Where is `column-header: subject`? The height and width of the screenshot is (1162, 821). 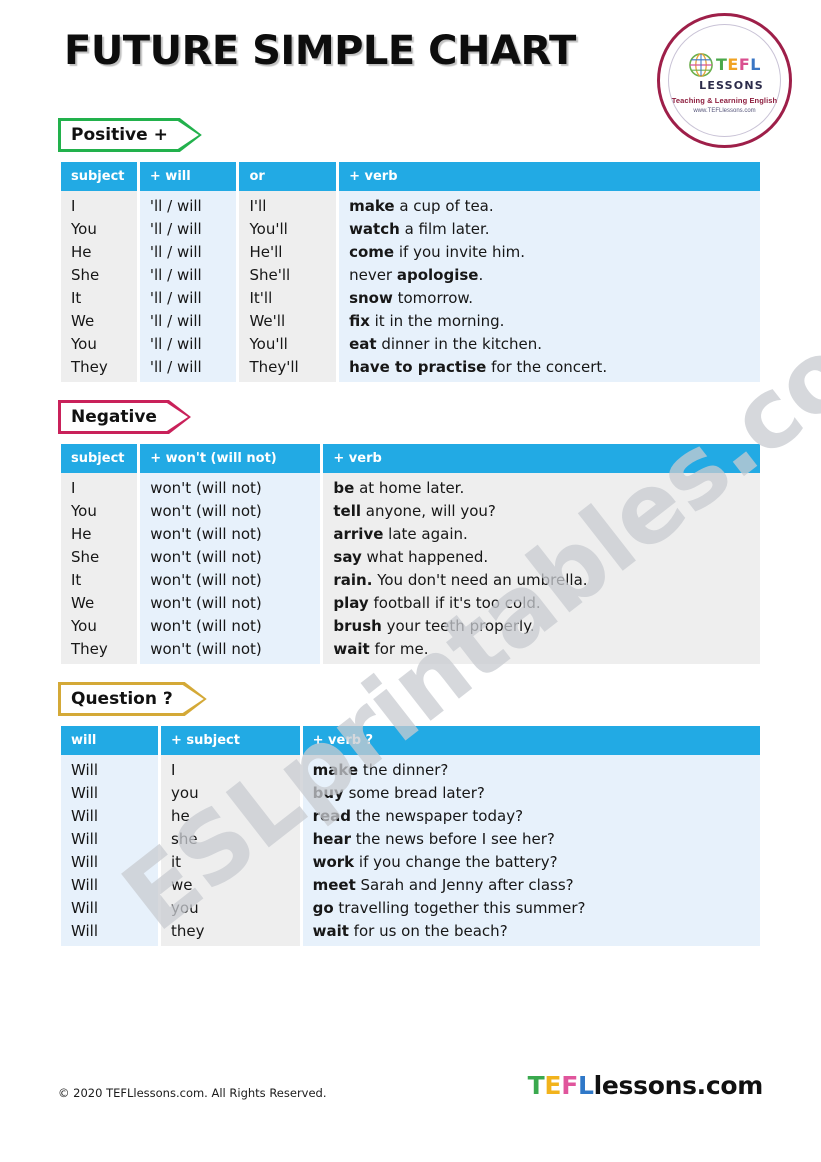
column-header: subject is located at coordinates (99, 176).